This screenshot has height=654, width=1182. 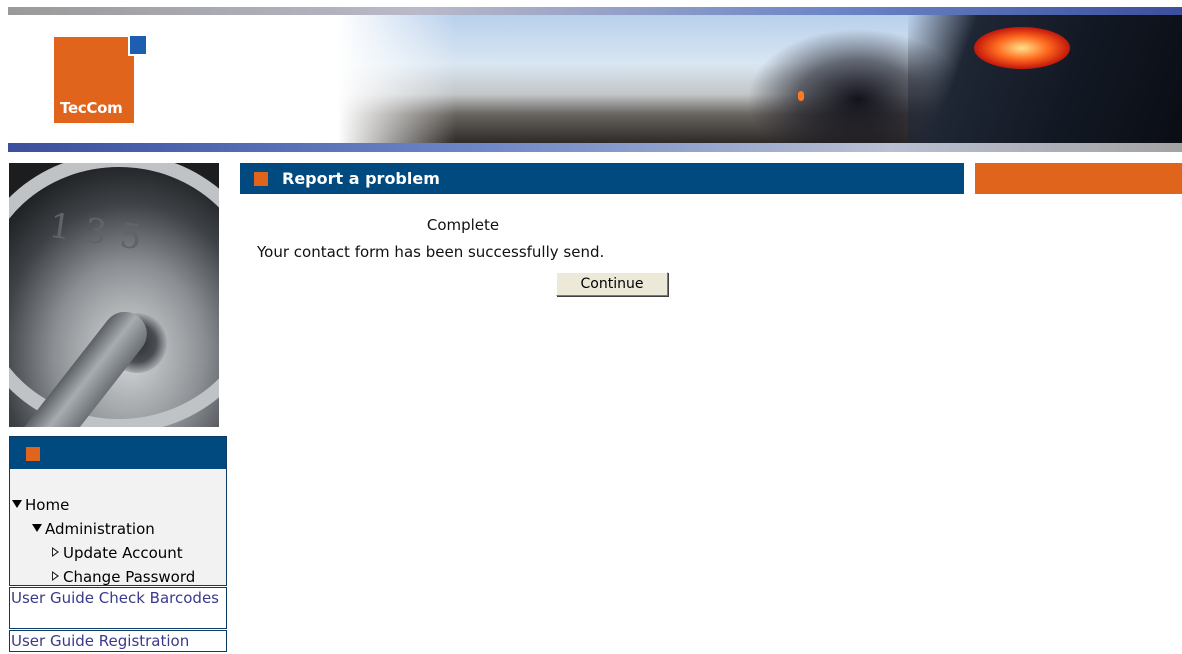 I want to click on user-guide-check-barcodes-link: User Guide Check Barcodes, so click(x=118, y=608).